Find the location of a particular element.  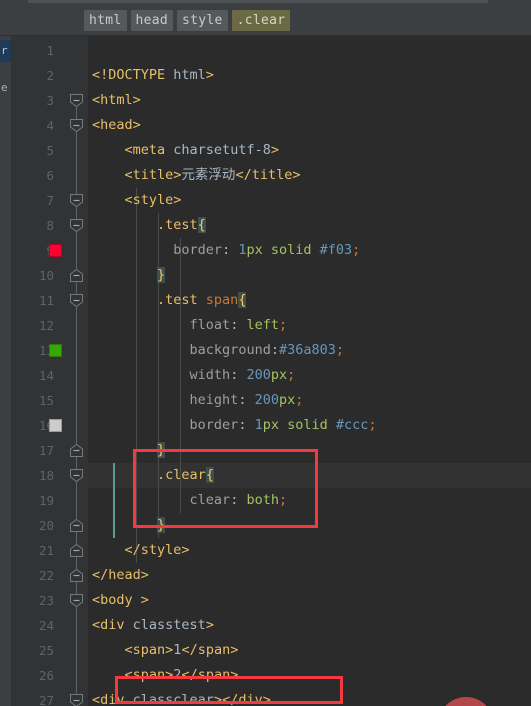

code-line: <style> is located at coordinates (137, 200).